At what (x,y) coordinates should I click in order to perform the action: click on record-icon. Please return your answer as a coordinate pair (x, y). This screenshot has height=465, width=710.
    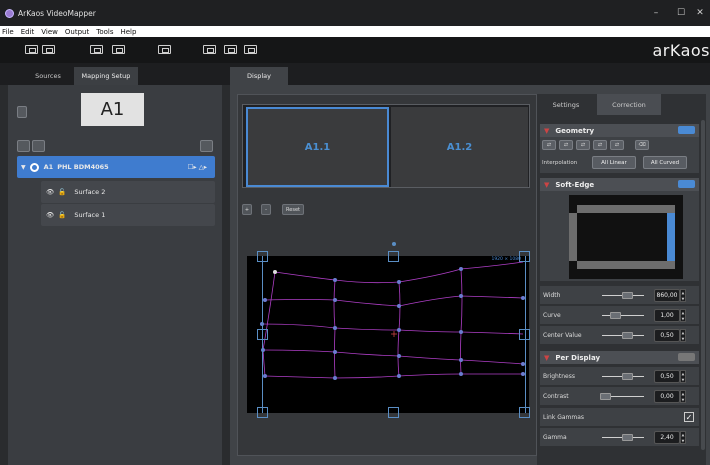
    Looking at the image, I should click on (34, 167).